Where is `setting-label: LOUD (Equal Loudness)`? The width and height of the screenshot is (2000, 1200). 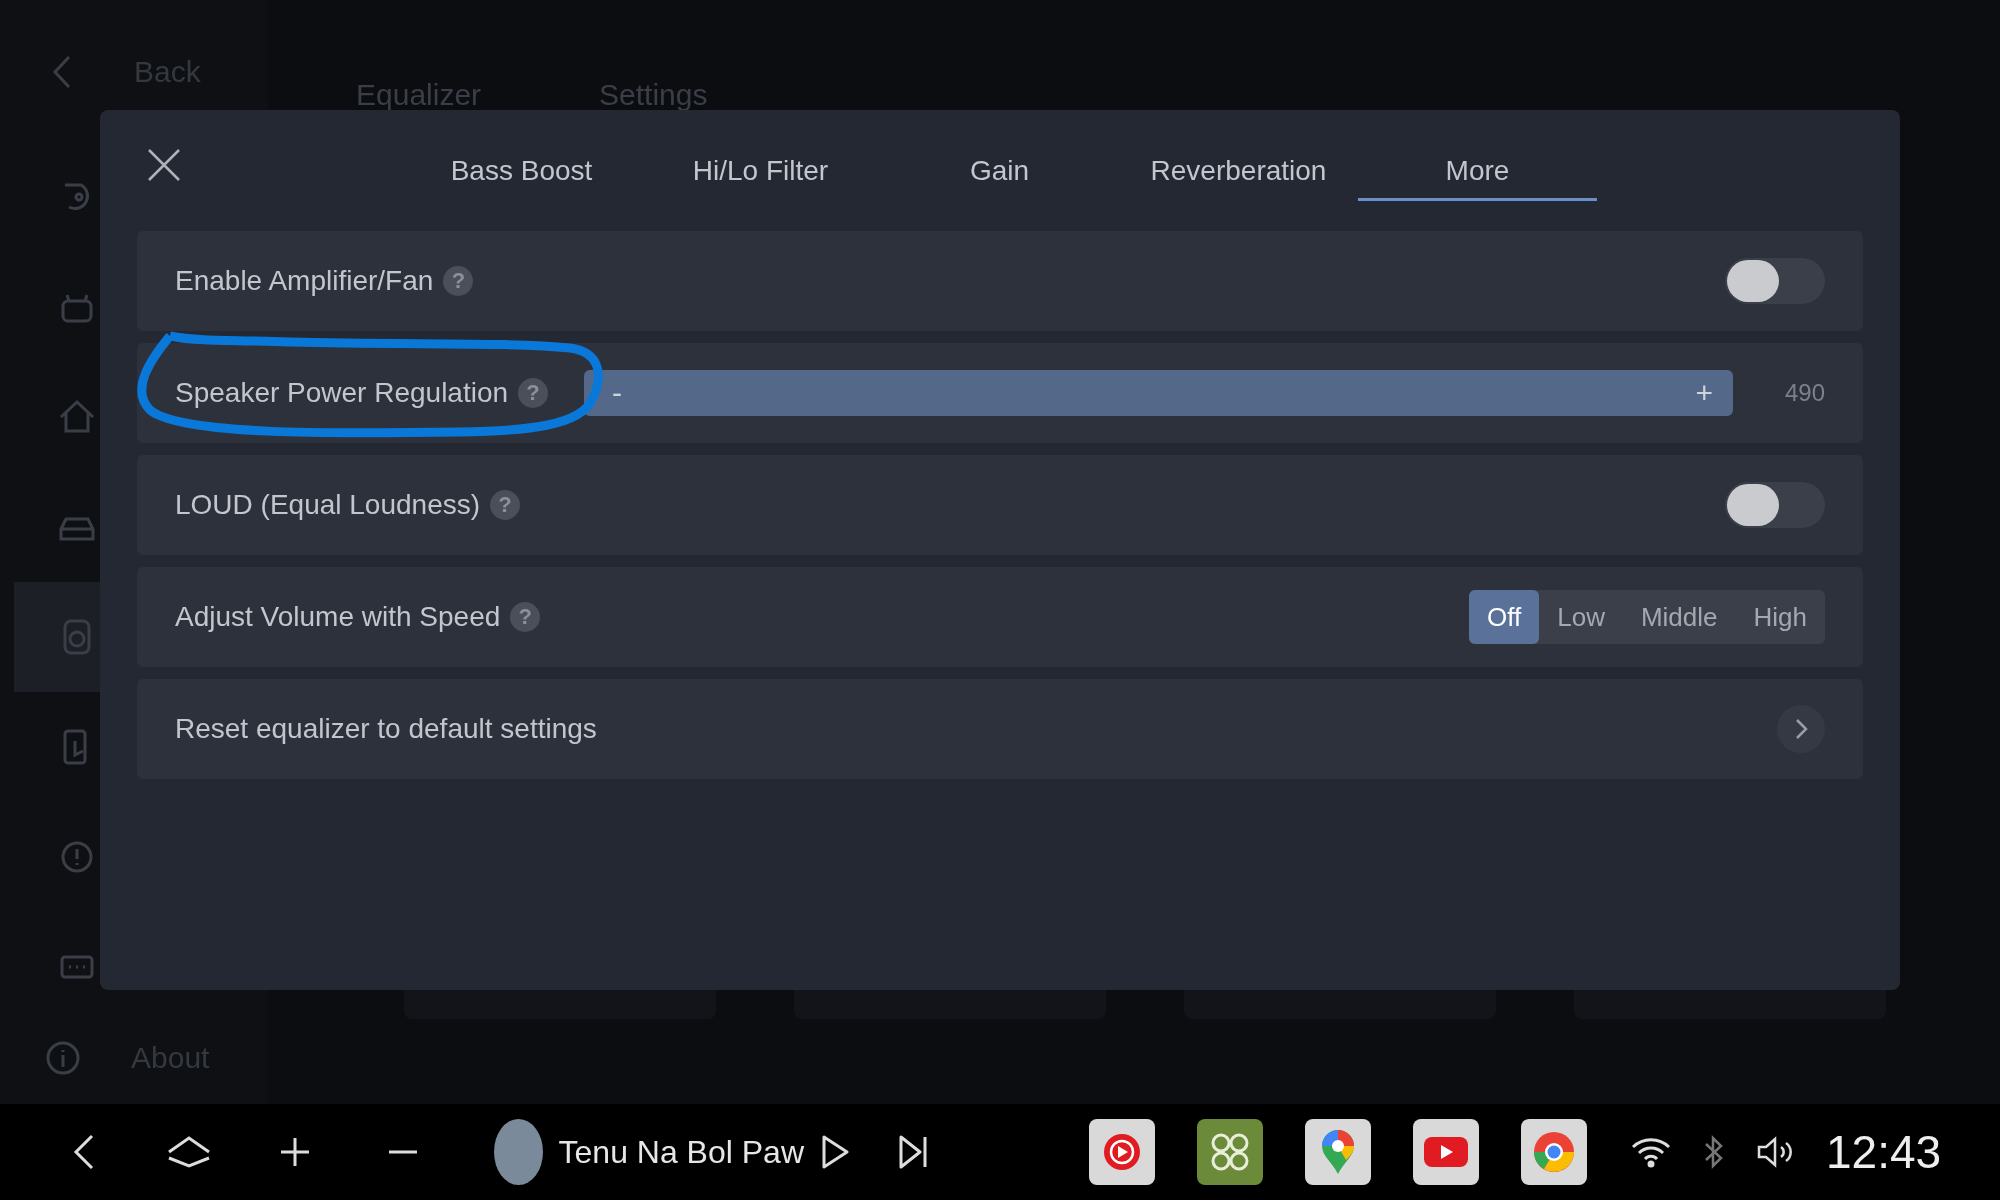
setting-label: LOUD (Equal Loudness) is located at coordinates (328, 505).